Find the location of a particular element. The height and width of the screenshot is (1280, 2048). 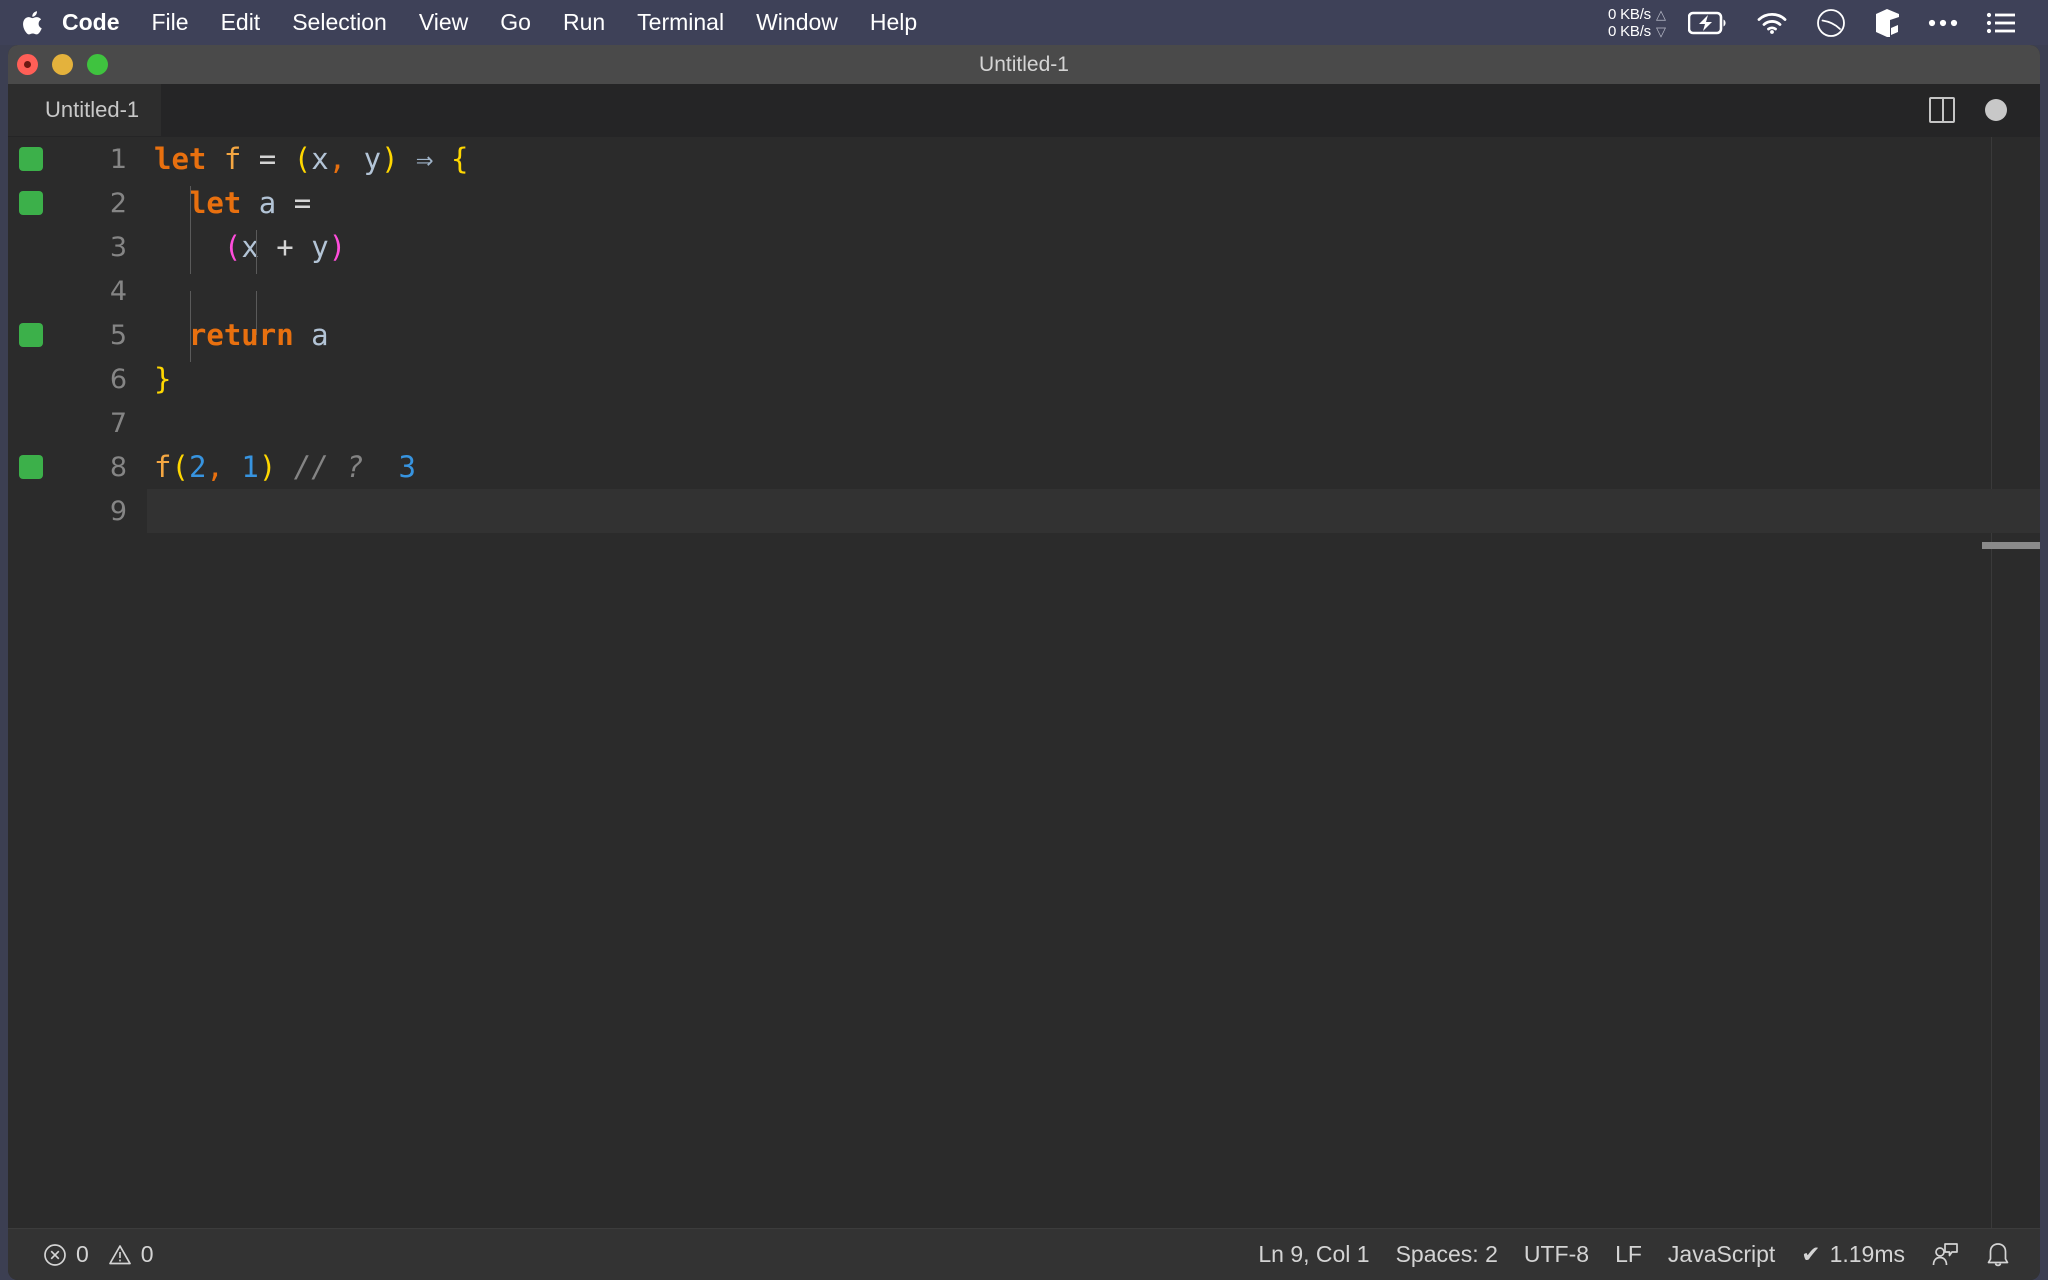

code-token: 2 is located at coordinates (197, 467).